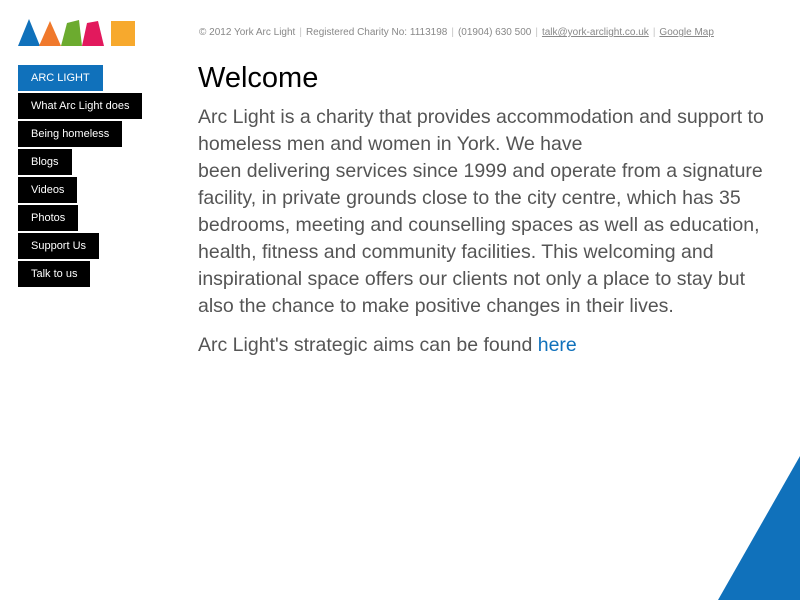 The width and height of the screenshot is (800, 600). I want to click on arc-light-logo, so click(76, 32).